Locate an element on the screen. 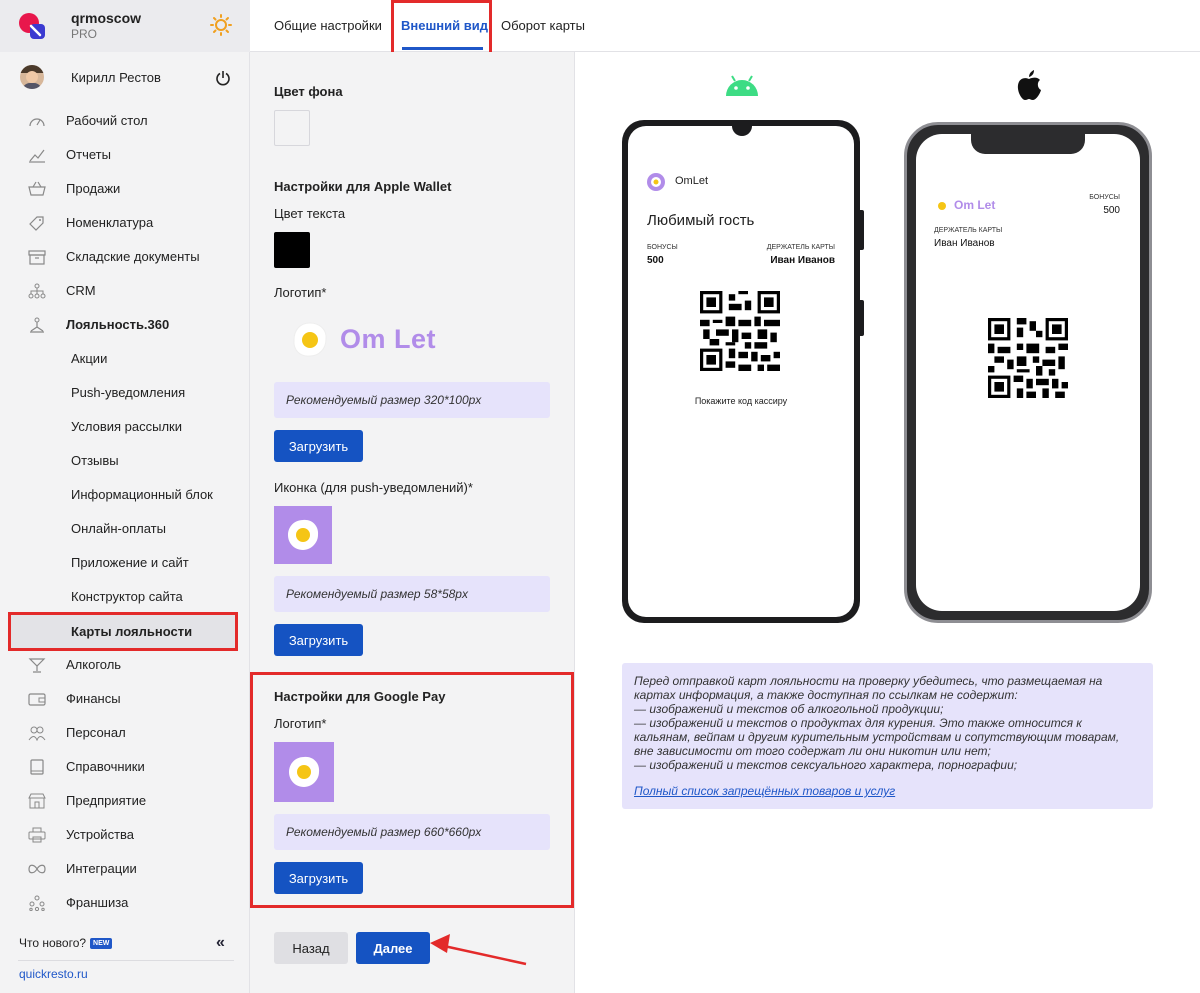 This screenshot has width=1200, height=993. user-profile: Кирилл Рестов is located at coordinates (125, 78).